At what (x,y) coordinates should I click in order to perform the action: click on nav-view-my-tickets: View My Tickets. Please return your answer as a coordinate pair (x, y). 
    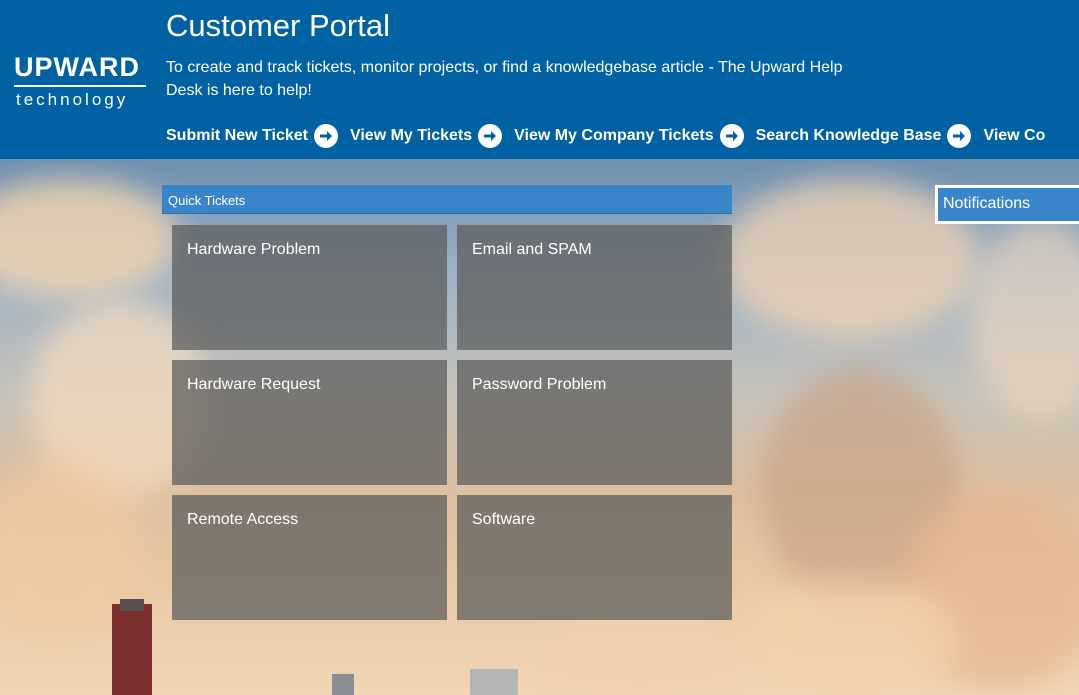
    Looking at the image, I should click on (426, 136).